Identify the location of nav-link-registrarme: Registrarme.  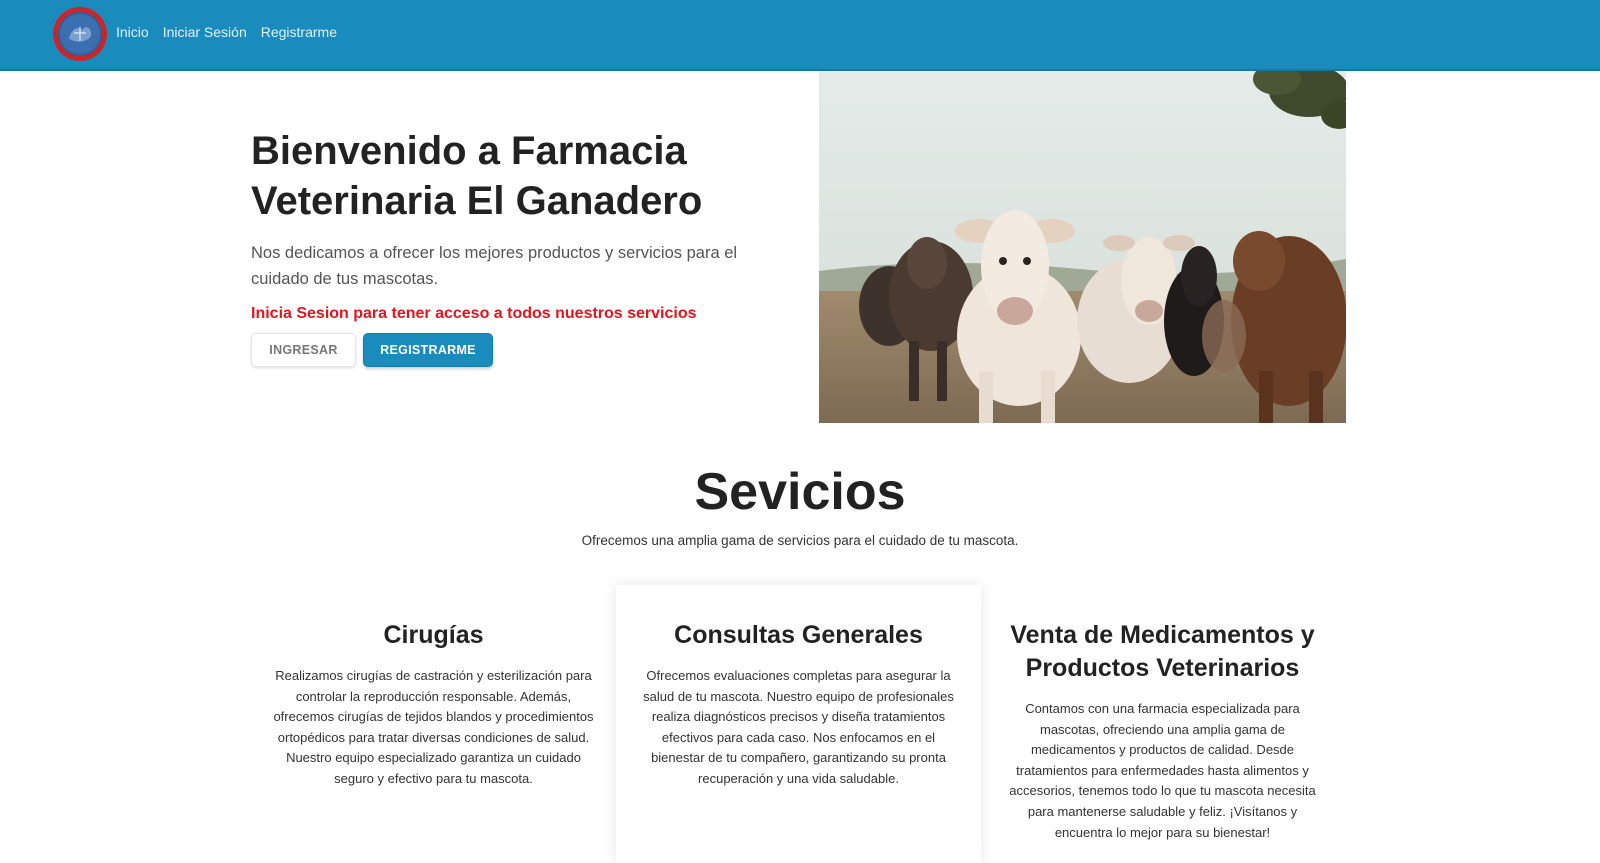
(299, 32).